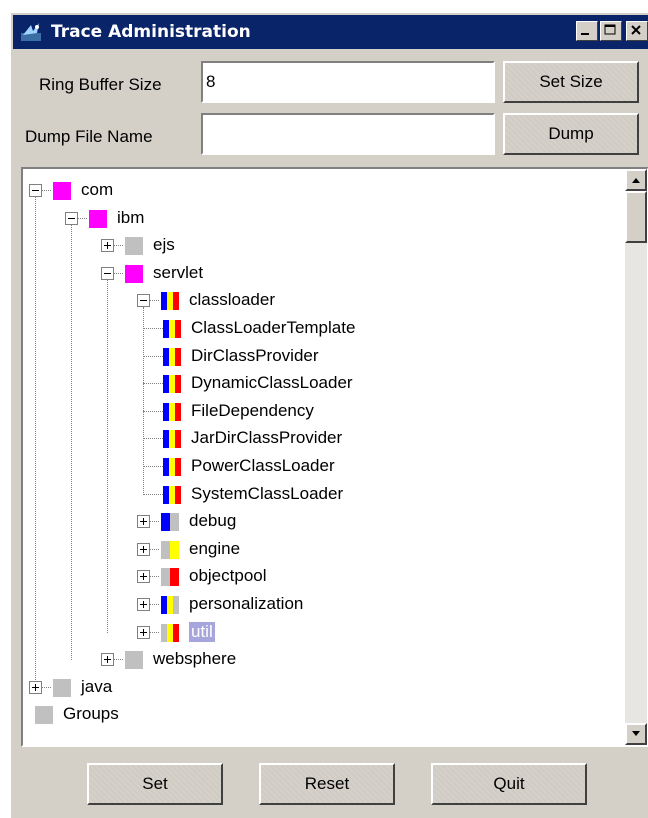 The image size is (648, 818). What do you see at coordinates (318, 301) in the screenshot?
I see `tree-node: classloader` at bounding box center [318, 301].